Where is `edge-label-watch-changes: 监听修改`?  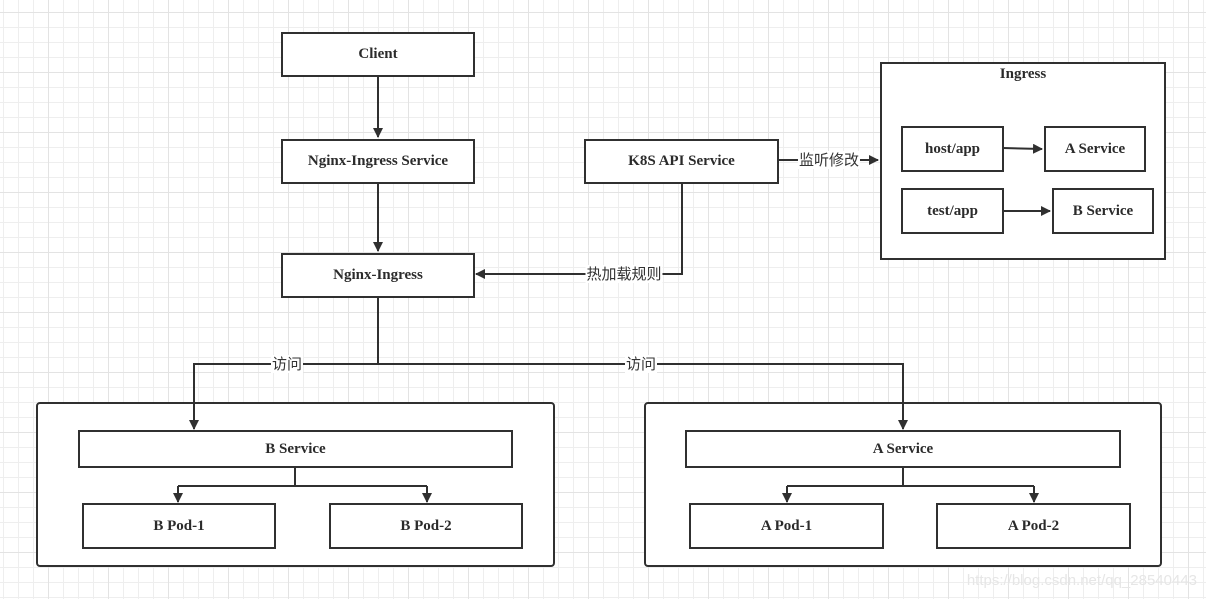
edge-label-watch-changes: 监听修改 is located at coordinates (829, 160).